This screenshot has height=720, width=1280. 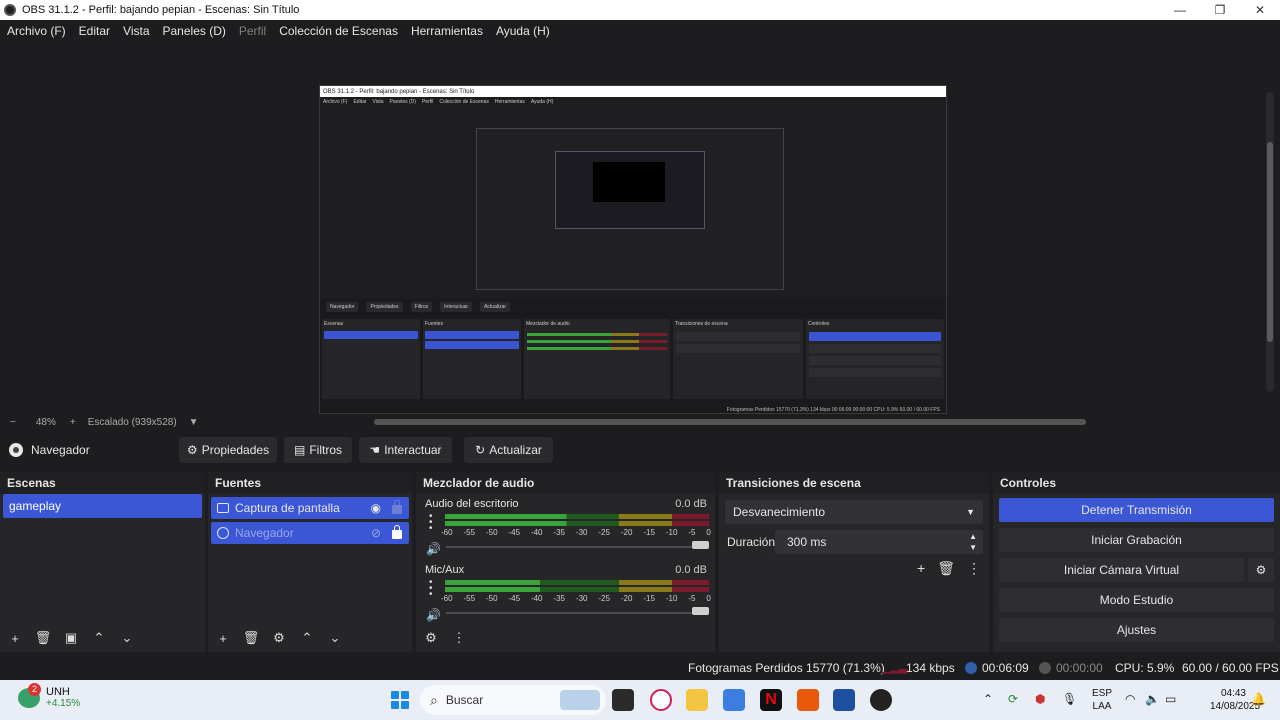 I want to click on add-transition-icon: +, so click(x=921, y=568).